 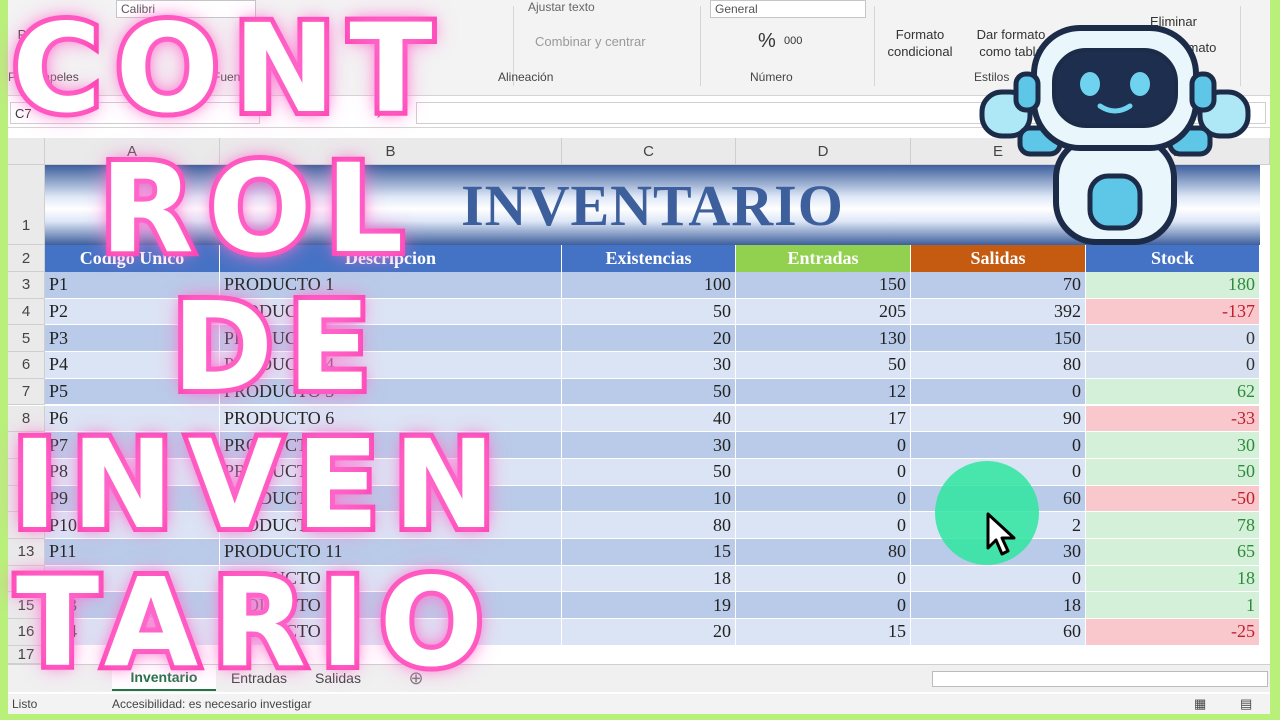 I want to click on cell-existencias: 40, so click(x=649, y=419).